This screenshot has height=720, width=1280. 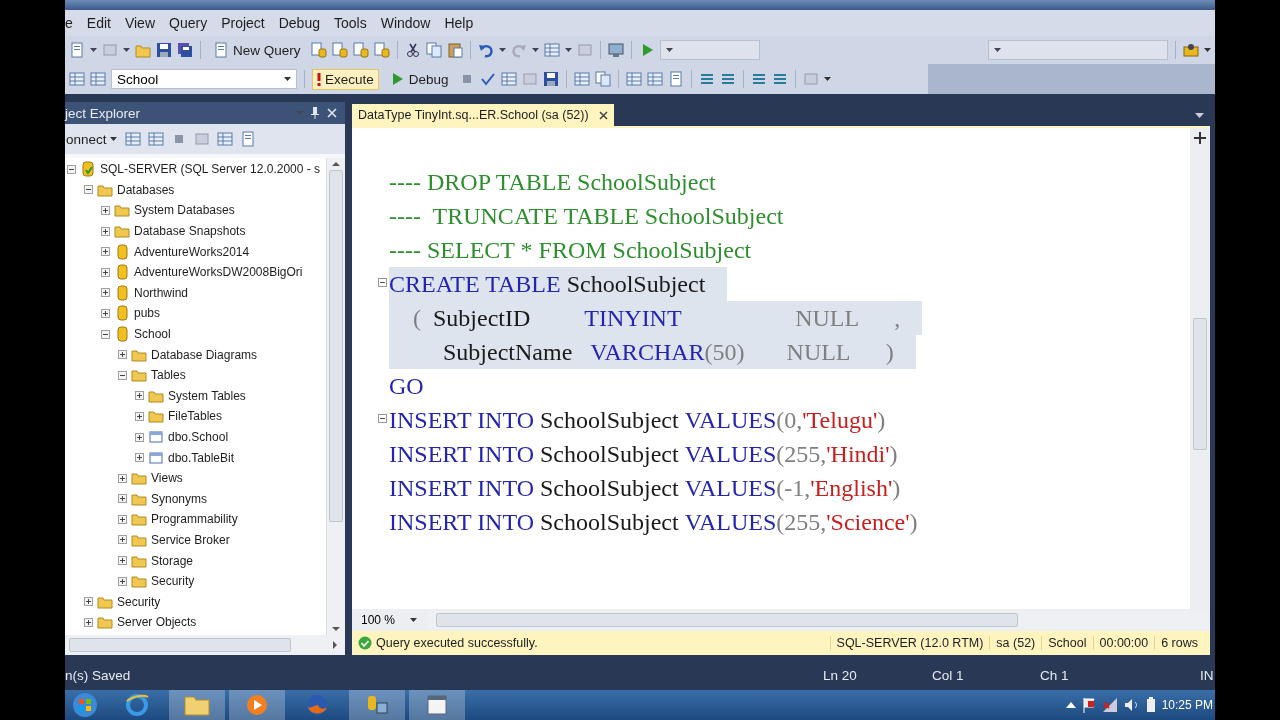 What do you see at coordinates (152, 334) in the screenshot?
I see `tree-item: School` at bounding box center [152, 334].